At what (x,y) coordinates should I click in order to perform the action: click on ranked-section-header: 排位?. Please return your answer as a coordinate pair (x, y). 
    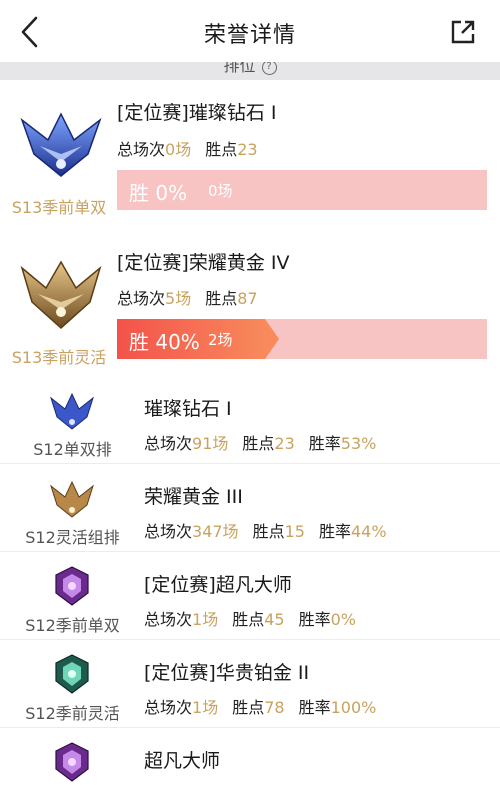
    Looking at the image, I should click on (250, 71).